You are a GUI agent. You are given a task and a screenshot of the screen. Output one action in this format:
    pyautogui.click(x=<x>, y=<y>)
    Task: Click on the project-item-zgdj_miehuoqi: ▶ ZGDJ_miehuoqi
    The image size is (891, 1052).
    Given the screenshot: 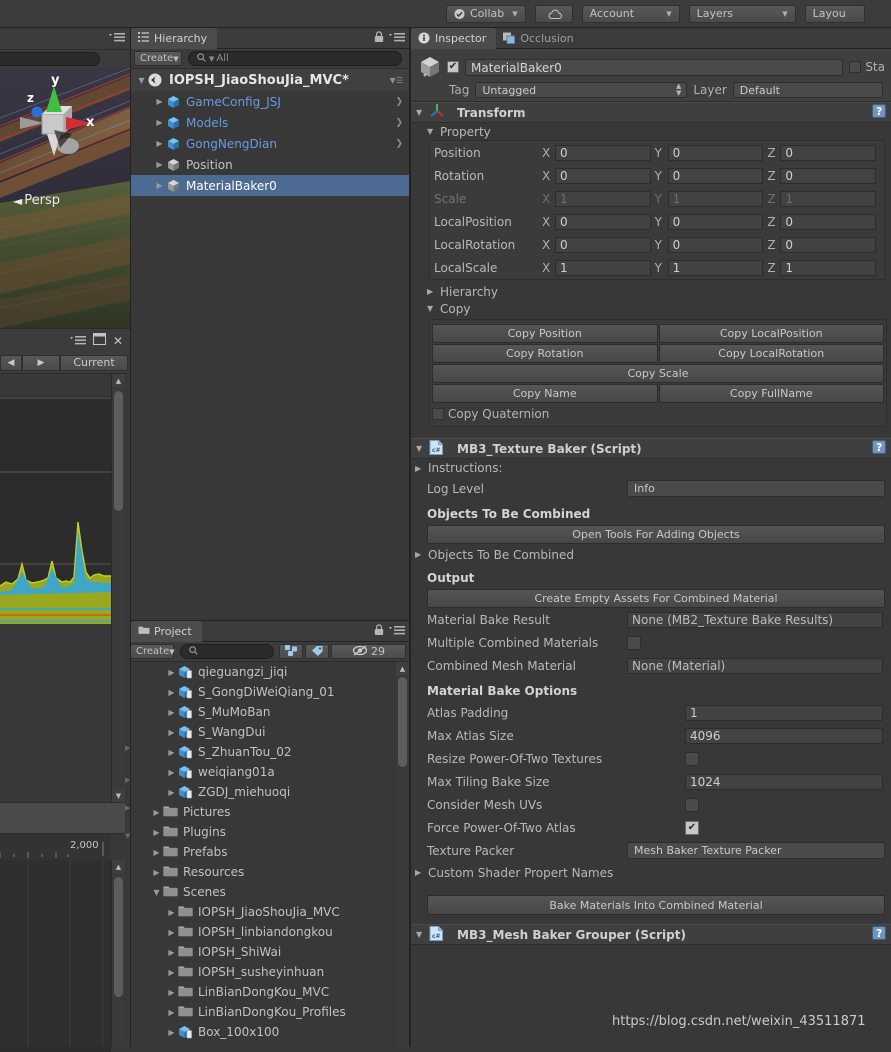 What is the action you would take?
    pyautogui.click(x=263, y=792)
    